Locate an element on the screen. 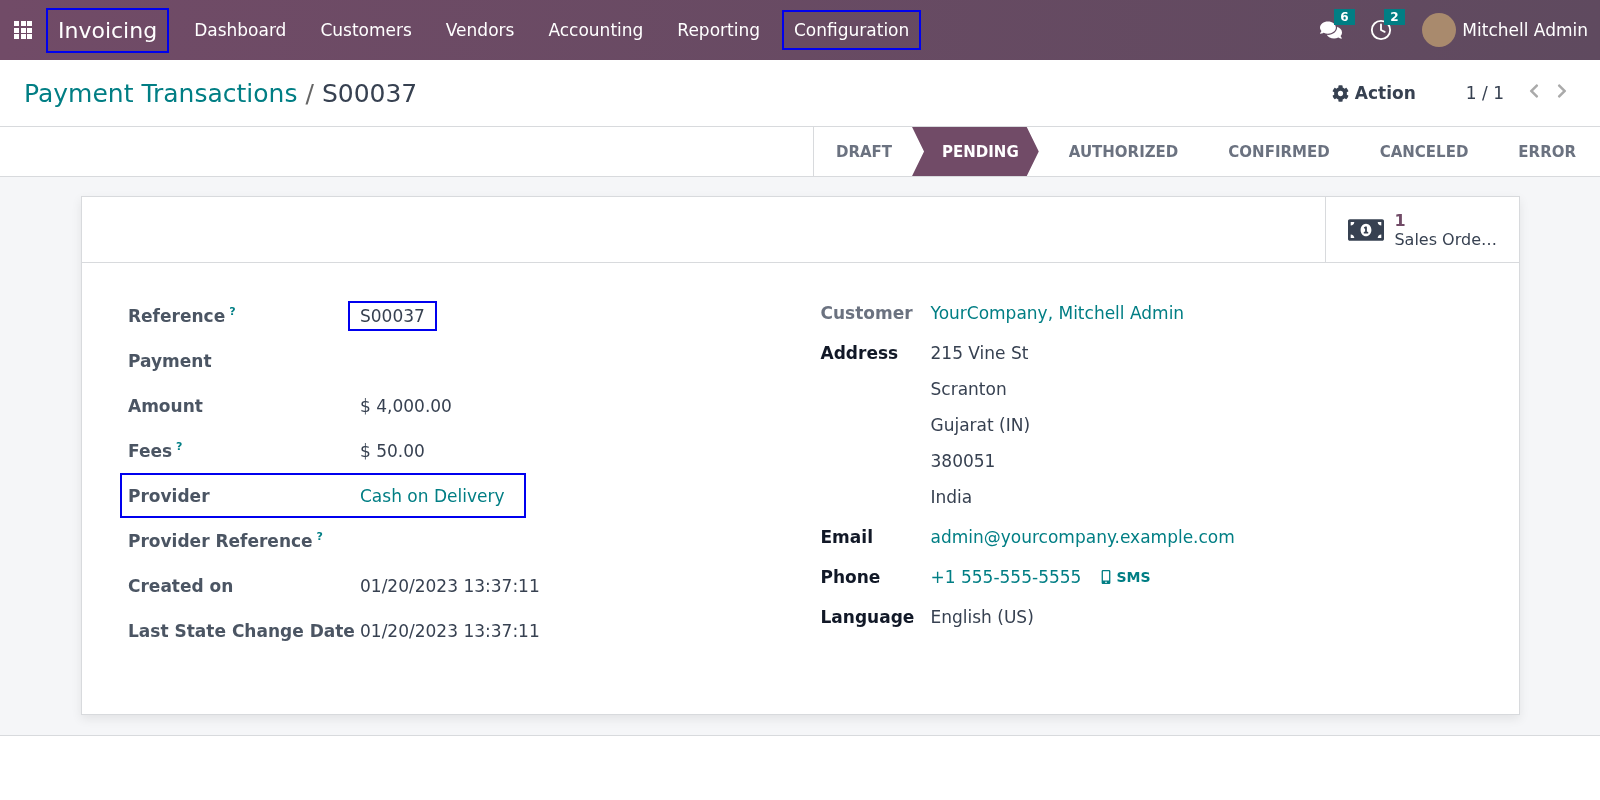 Image resolution: width=1600 pixels, height=800 pixels. address-line: Scranton is located at coordinates (969, 389).